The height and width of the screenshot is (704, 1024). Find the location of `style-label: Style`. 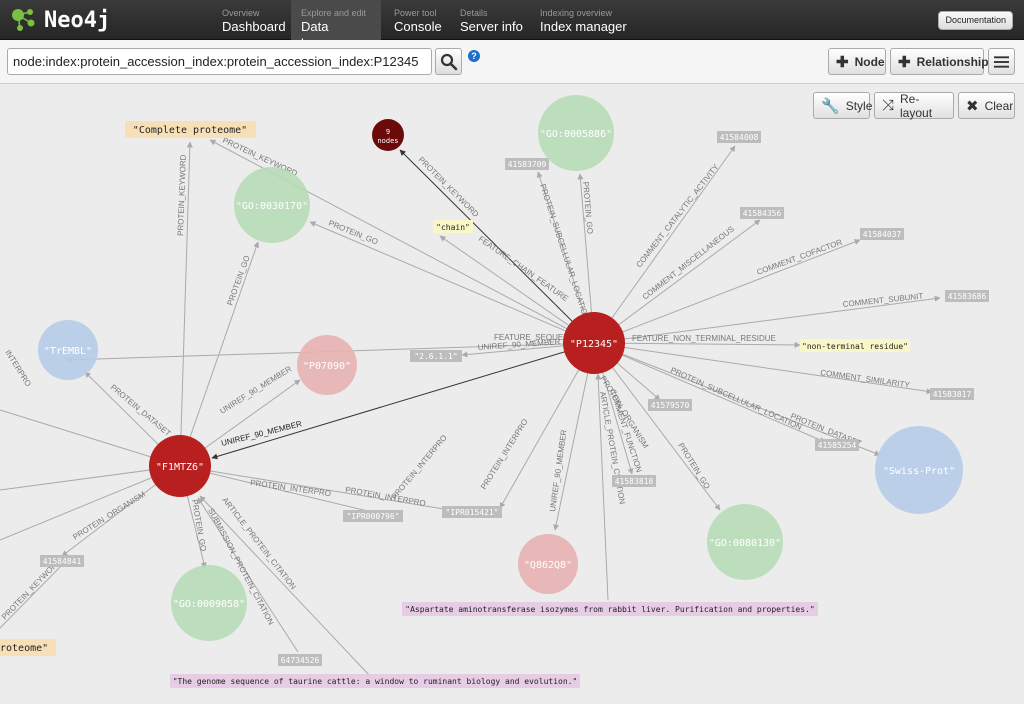

style-label: Style is located at coordinates (859, 105).